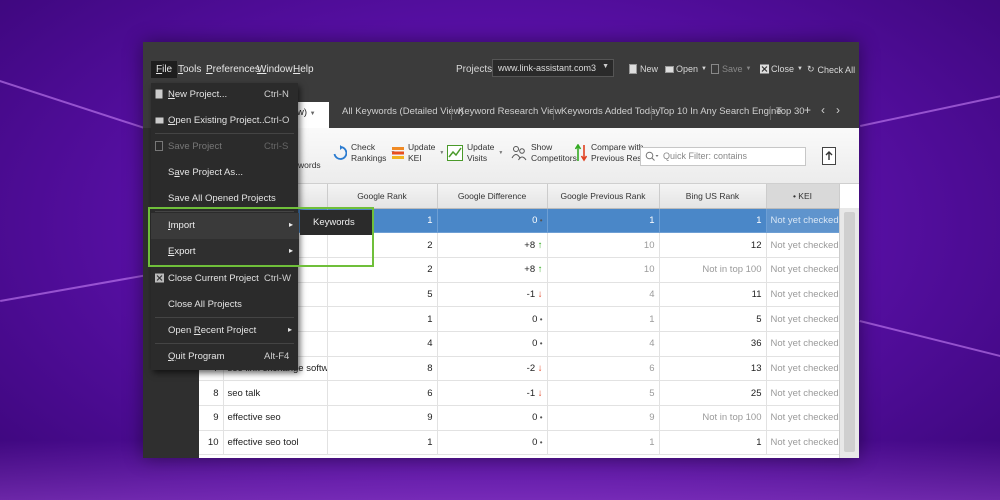  I want to click on menu-tools: Tools, so click(189, 69).